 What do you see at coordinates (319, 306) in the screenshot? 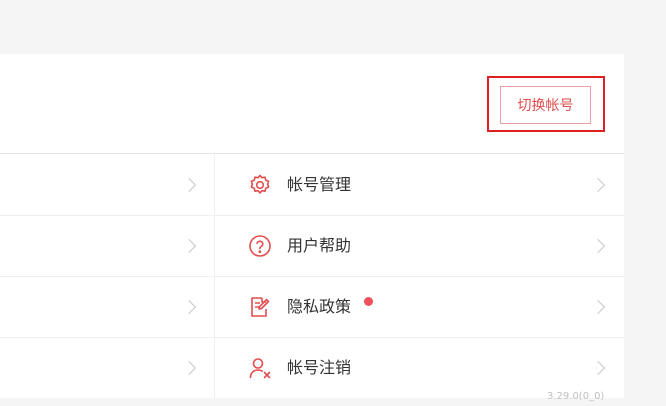
I see `menu-item-label: 隐私政策` at bounding box center [319, 306].